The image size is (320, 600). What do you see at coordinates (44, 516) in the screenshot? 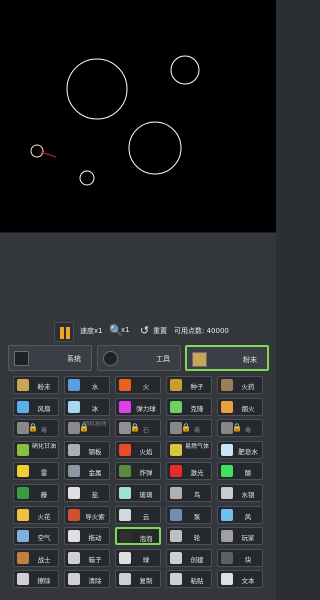
I see `element-label: 火花` at bounding box center [44, 516].